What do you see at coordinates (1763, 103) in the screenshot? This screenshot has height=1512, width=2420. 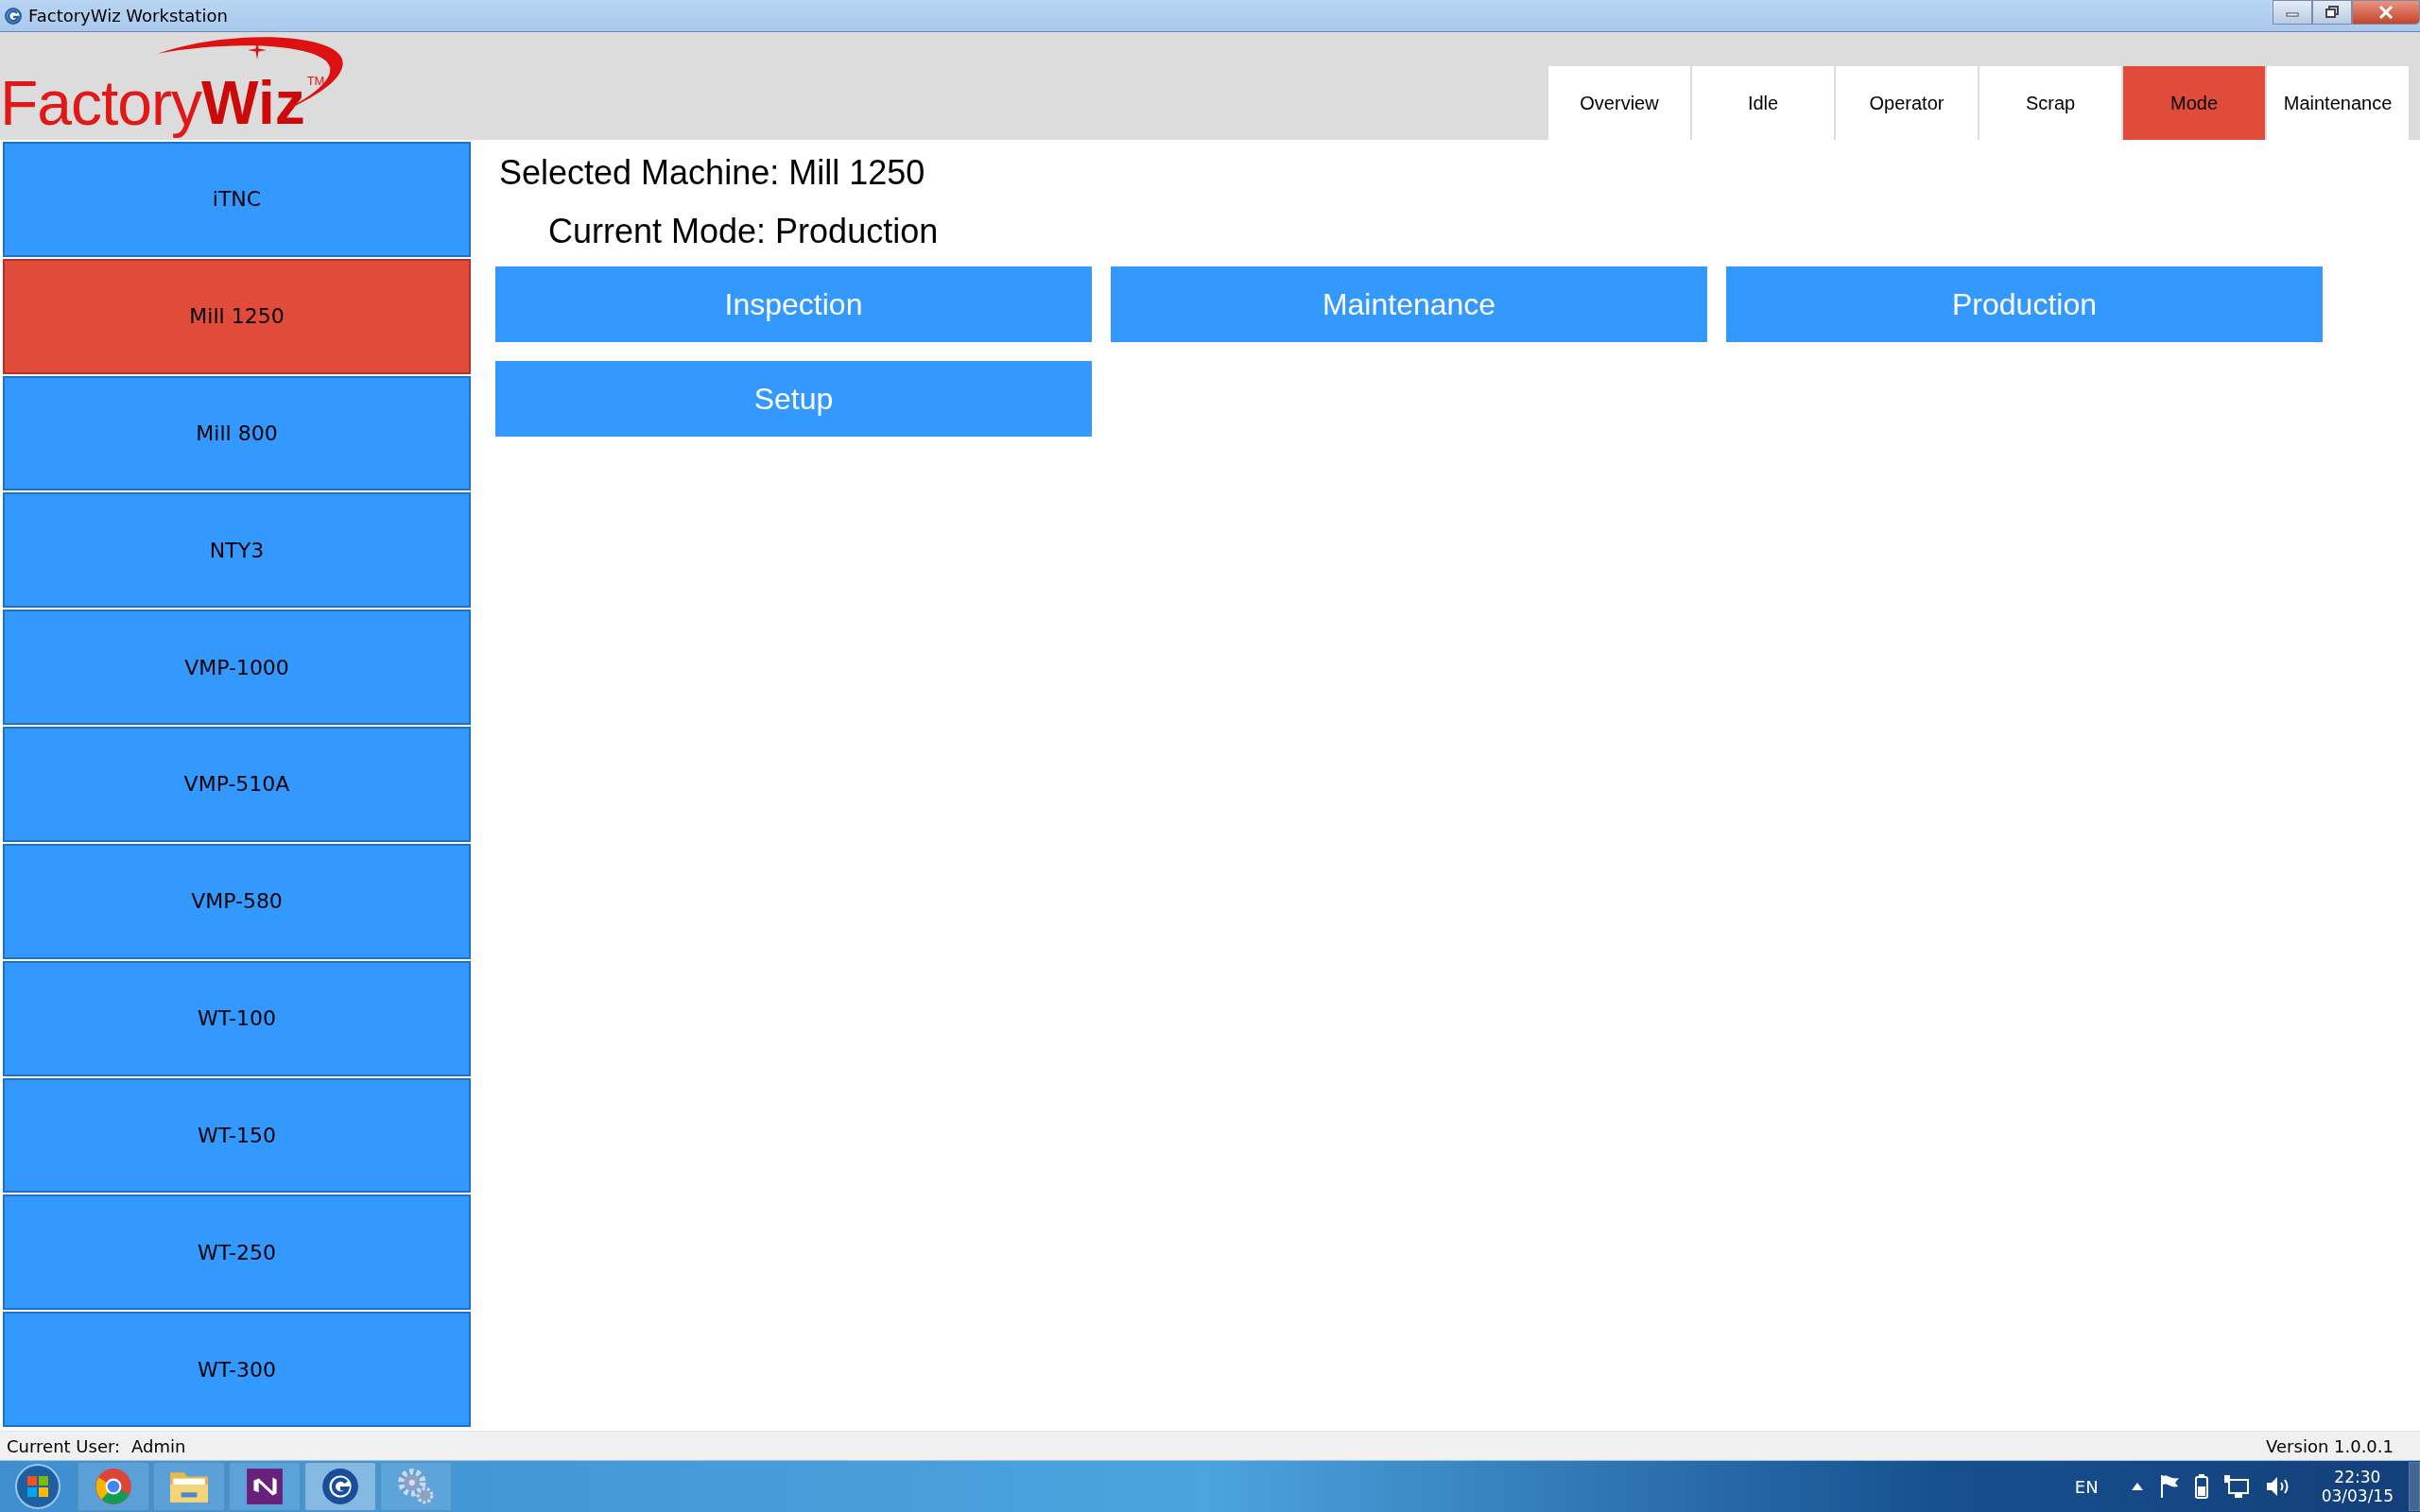 I see `tab: Idle` at bounding box center [1763, 103].